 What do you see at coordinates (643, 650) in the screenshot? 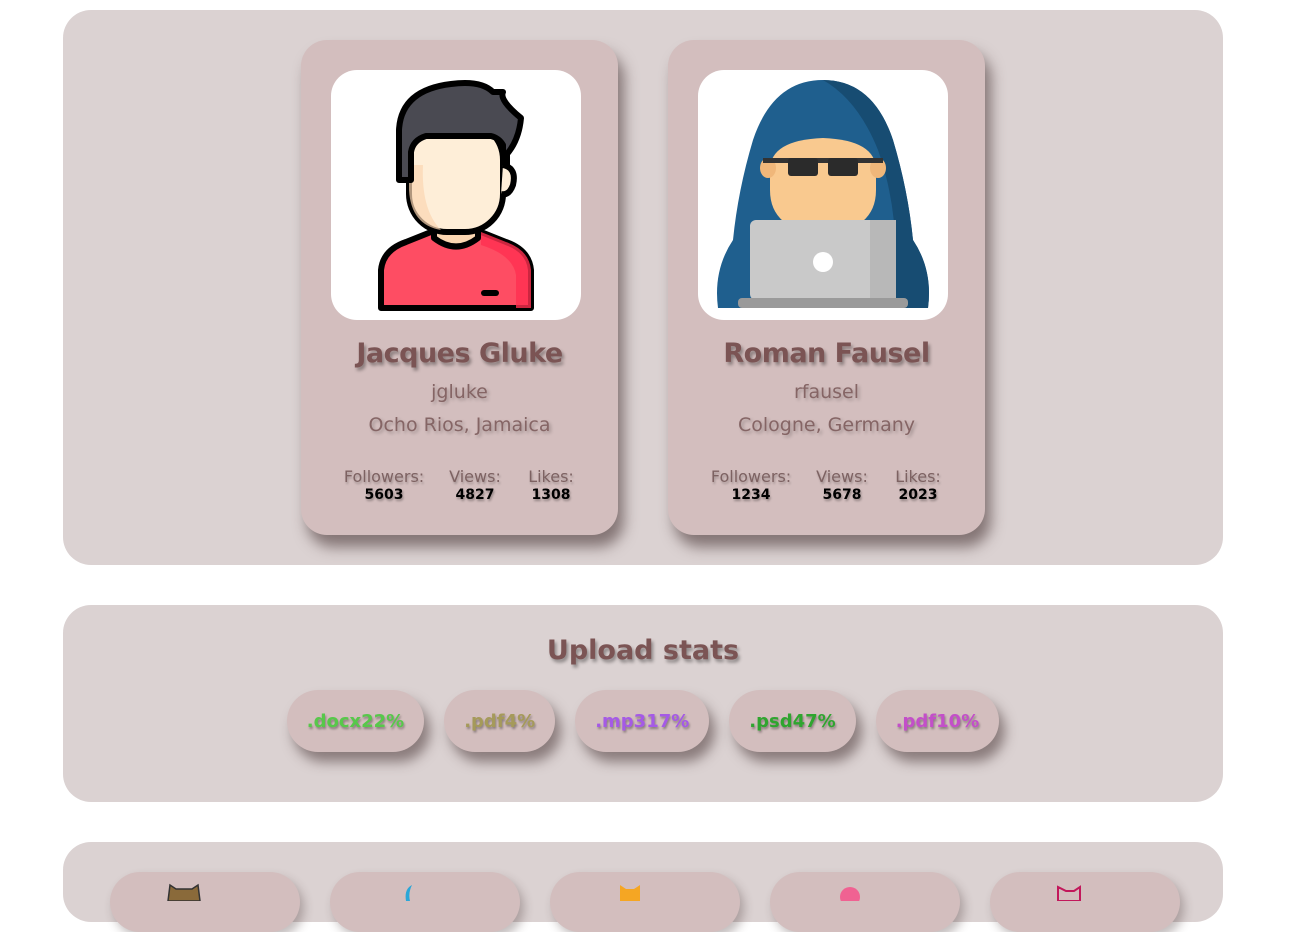
I see `upload-stats-title: Upload stats` at bounding box center [643, 650].